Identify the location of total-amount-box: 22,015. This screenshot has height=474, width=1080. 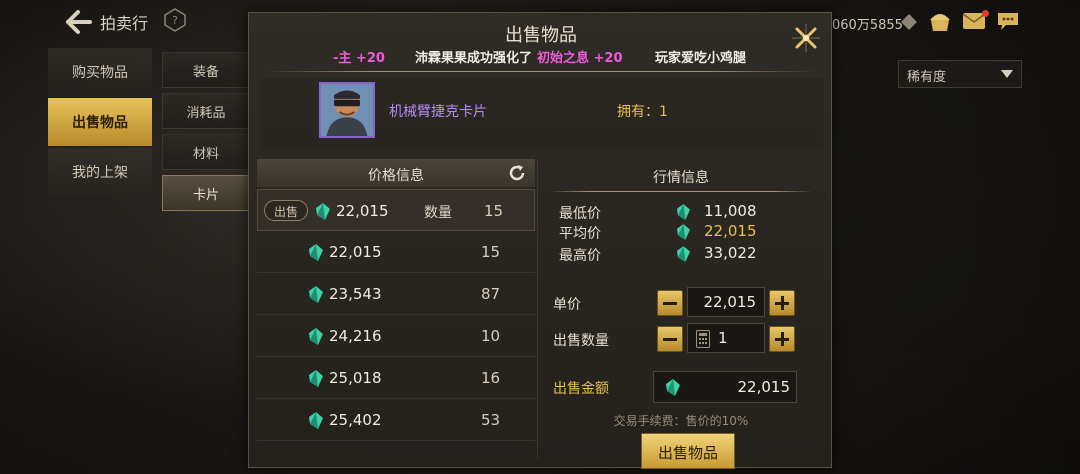
(725, 387).